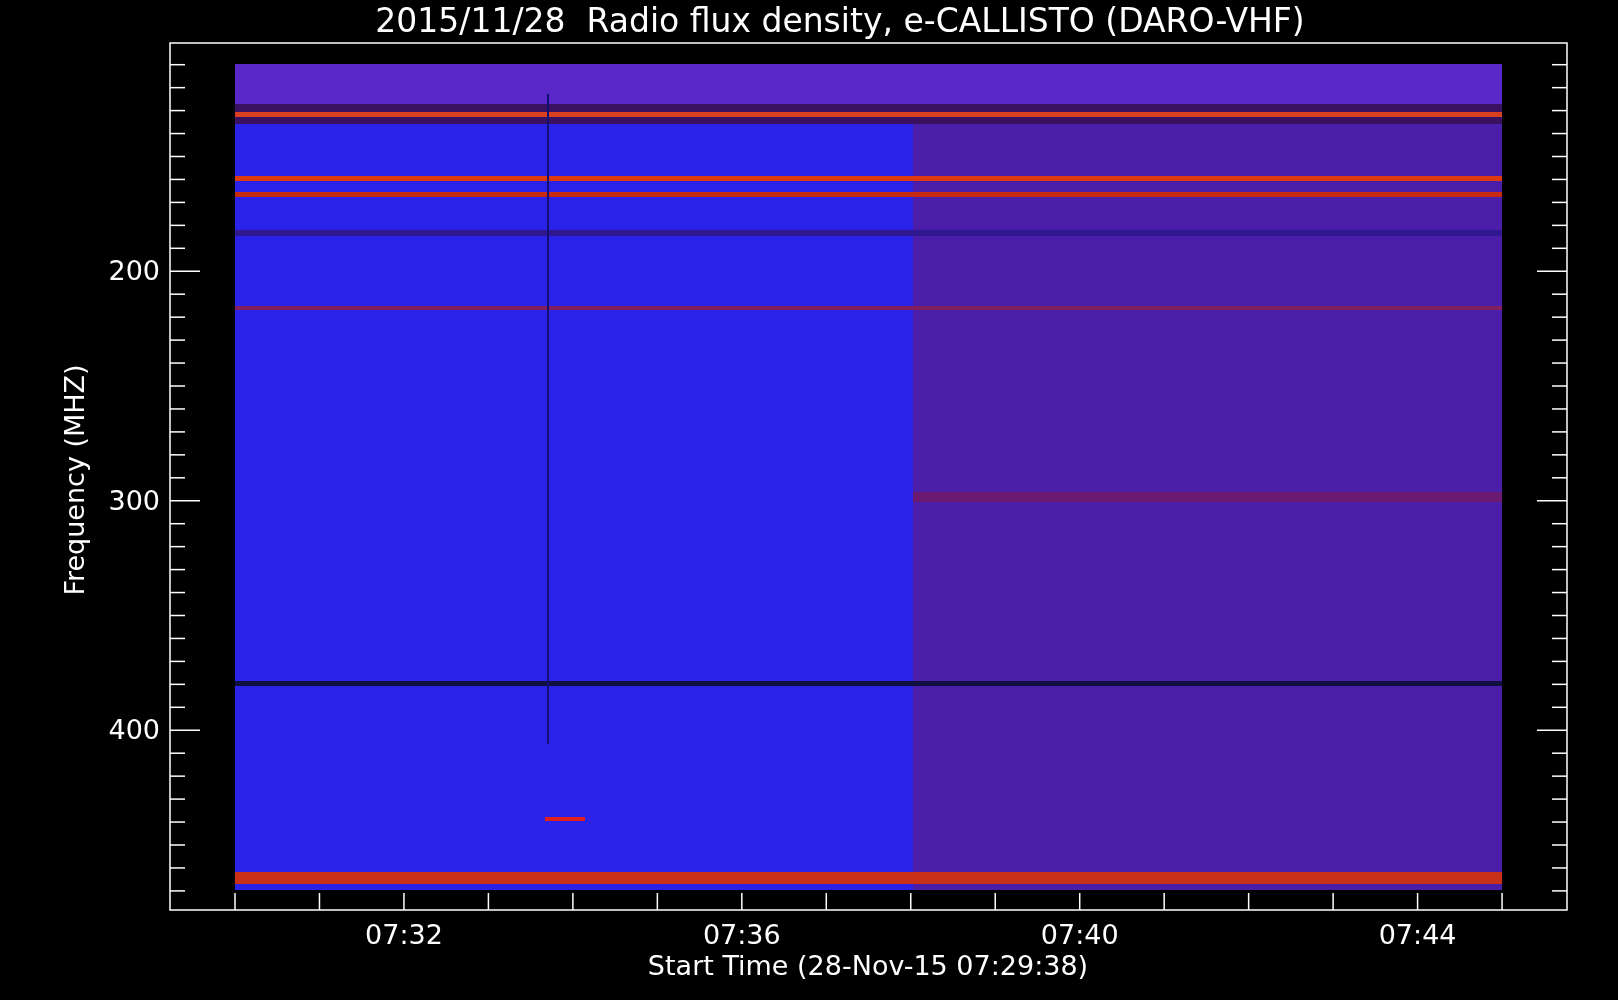 Image resolution: width=1618 pixels, height=1000 pixels. Describe the element at coordinates (404, 934) in the screenshot. I see `x-tick-label: 07:32` at that location.